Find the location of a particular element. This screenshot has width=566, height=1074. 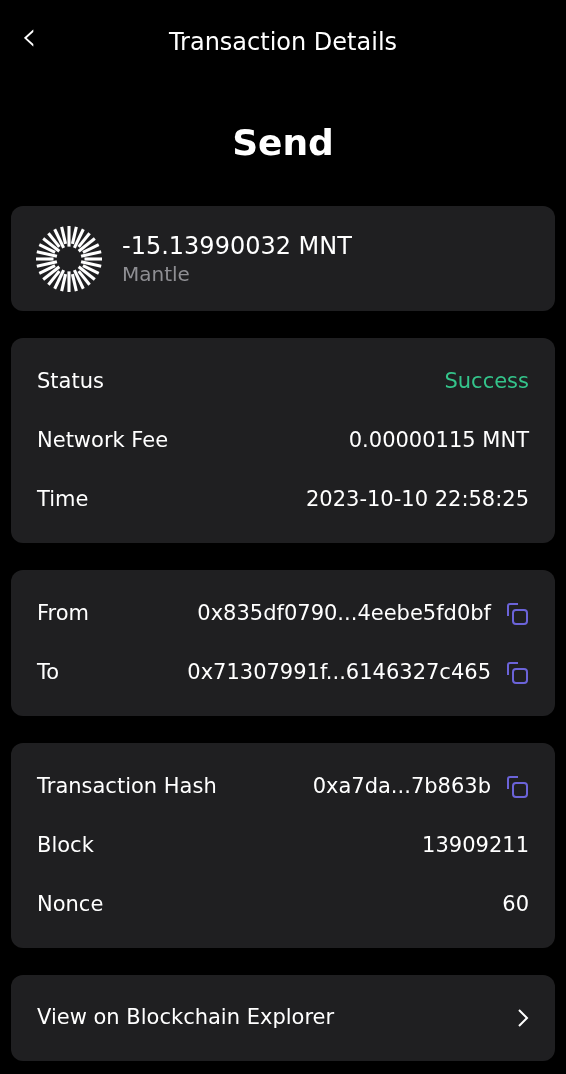

row-label: From is located at coordinates (63, 613).